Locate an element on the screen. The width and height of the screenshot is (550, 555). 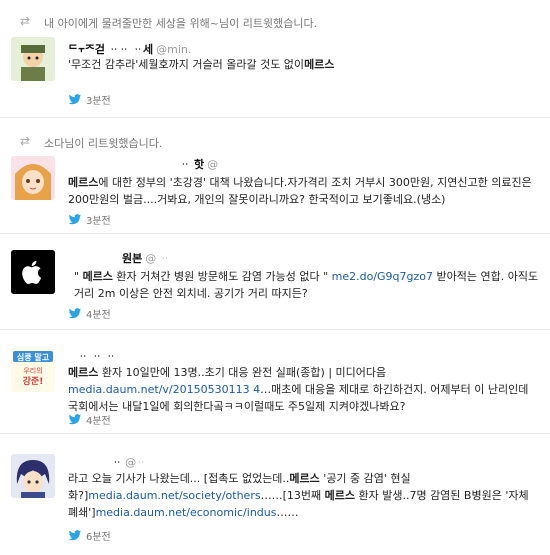
tweet-author: ᆢ @ᆢ is located at coordinates (129, 462).